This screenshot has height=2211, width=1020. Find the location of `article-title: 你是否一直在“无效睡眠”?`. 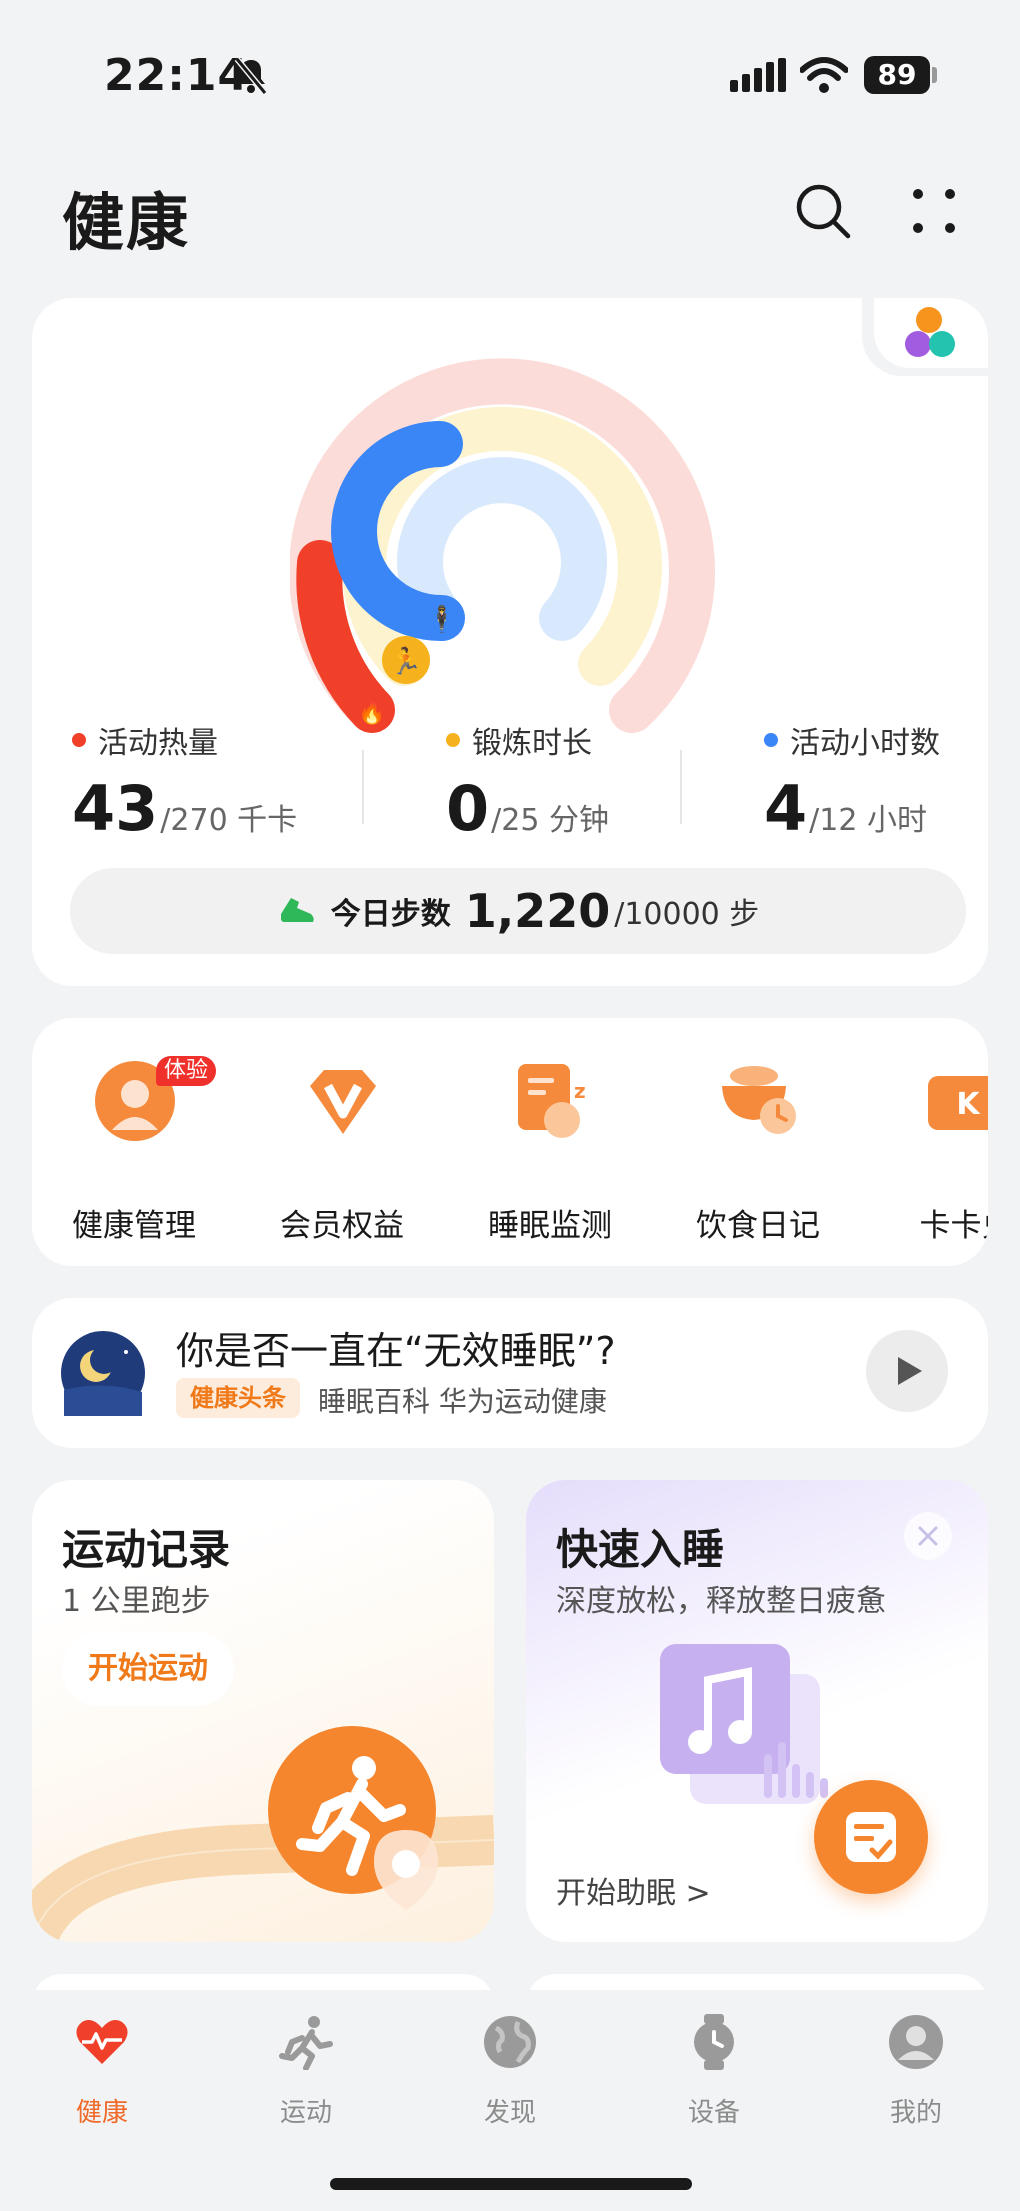

article-title: 你是否一直在“无效睡眠”? is located at coordinates (396, 1351).